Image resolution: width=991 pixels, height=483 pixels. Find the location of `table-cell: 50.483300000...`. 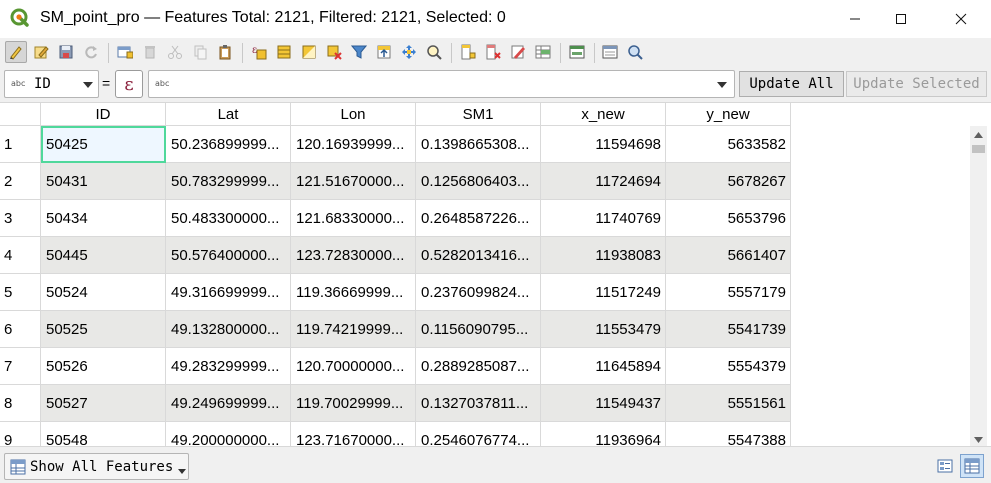

table-cell: 50.483300000... is located at coordinates (228, 218).